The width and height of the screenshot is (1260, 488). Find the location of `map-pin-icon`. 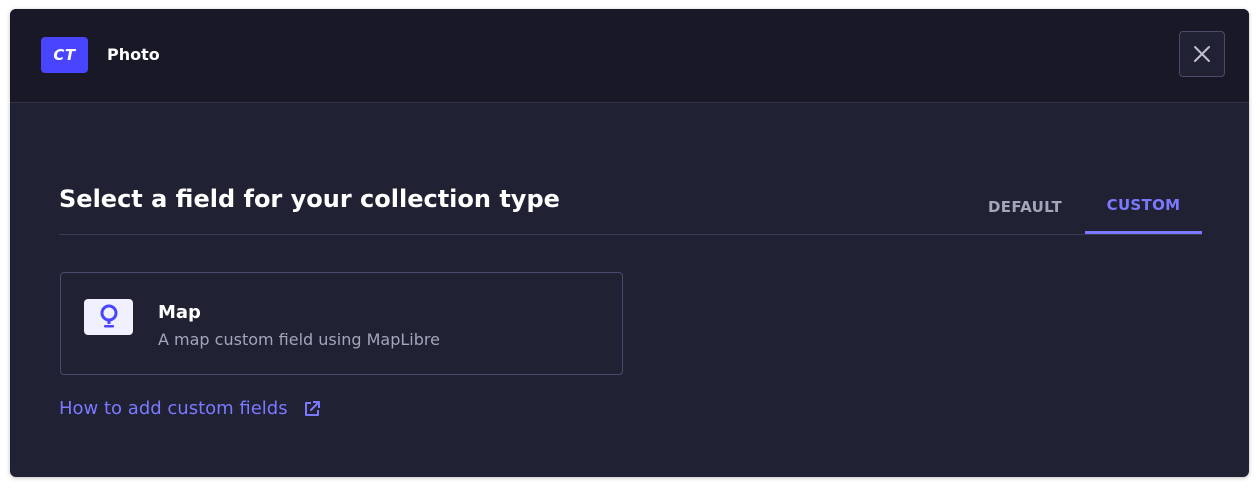

map-pin-icon is located at coordinates (108, 317).